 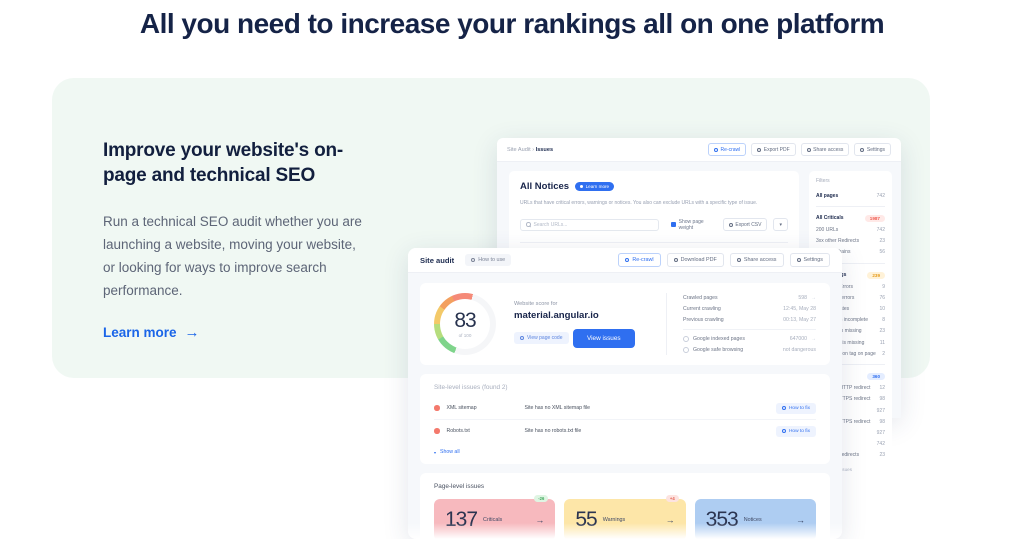 What do you see at coordinates (541, 337) in the screenshot?
I see `view-page-code-button: View page code` at bounding box center [541, 337].